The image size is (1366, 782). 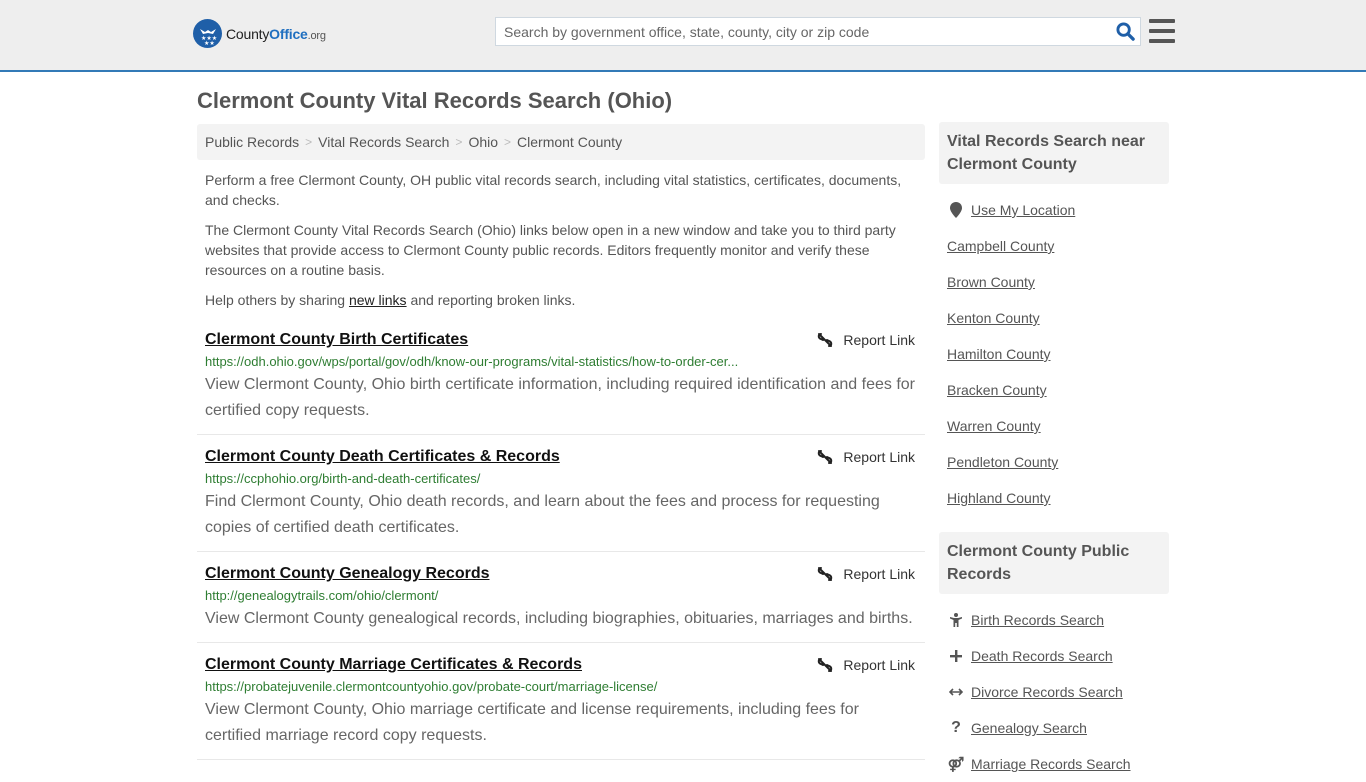 I want to click on search-box, so click(x=818, y=31).